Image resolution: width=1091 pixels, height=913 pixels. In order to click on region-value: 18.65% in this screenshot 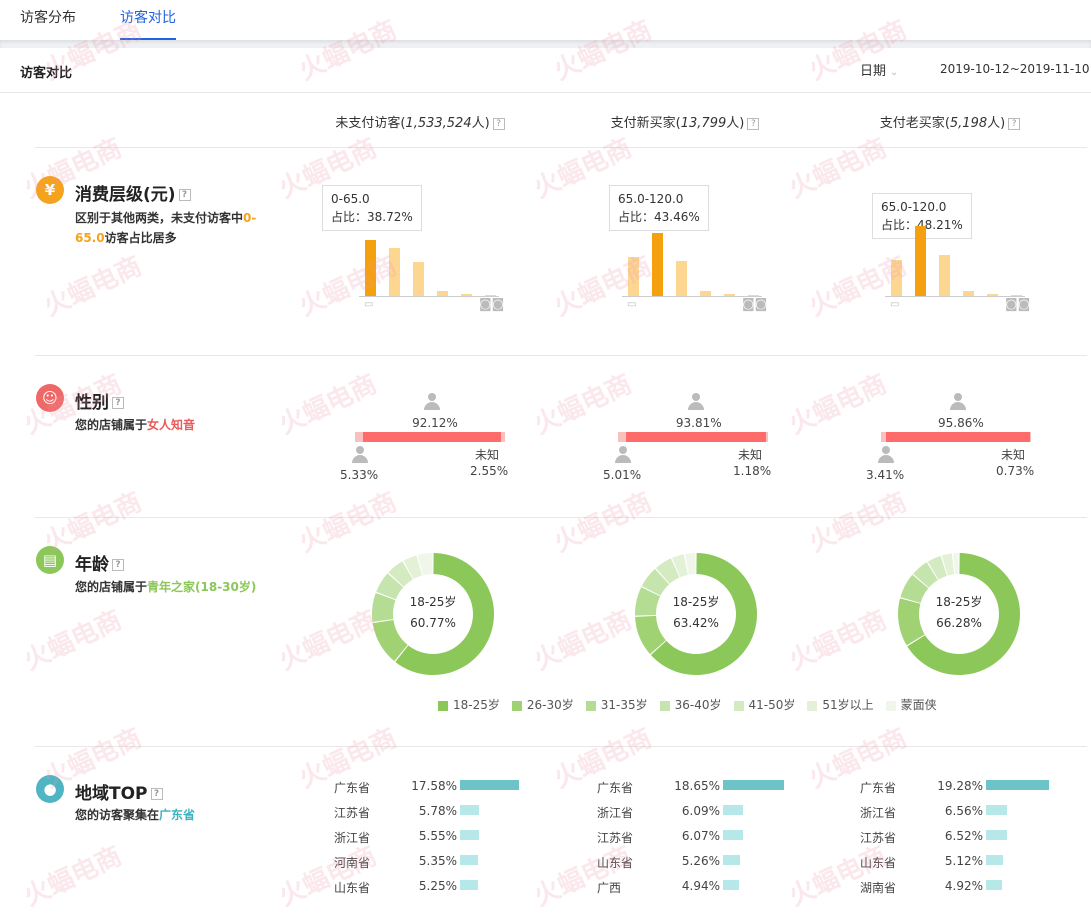, I will do `click(697, 786)`.